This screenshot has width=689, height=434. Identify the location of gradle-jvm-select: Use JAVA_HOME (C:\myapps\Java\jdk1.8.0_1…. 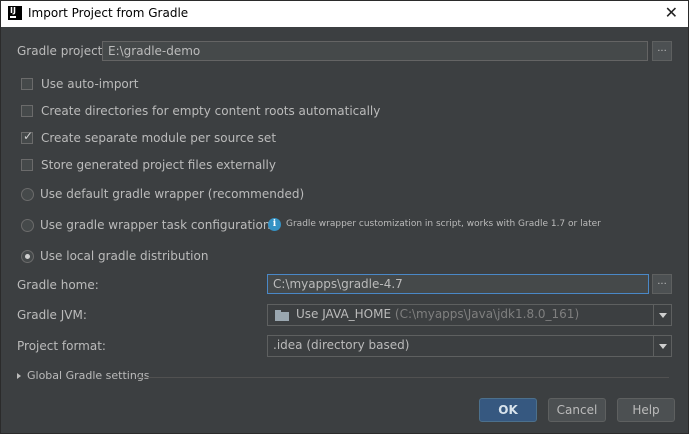
(469, 315).